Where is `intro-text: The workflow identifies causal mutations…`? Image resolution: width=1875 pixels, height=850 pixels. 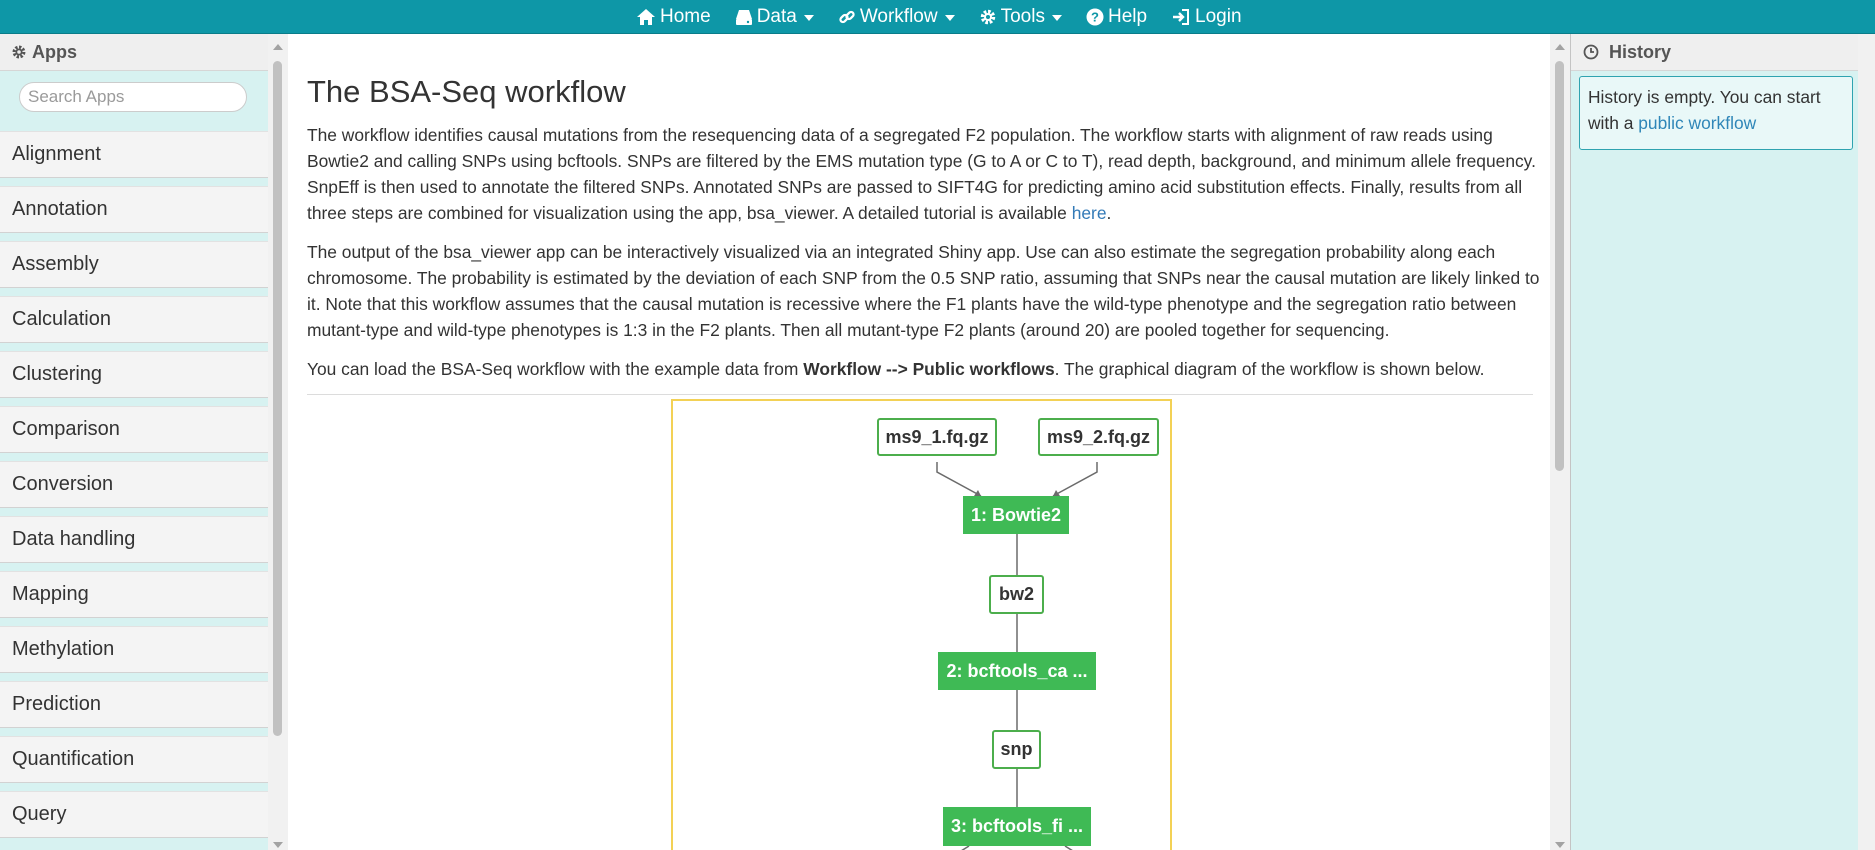 intro-text: The workflow identifies causal mutations… is located at coordinates (921, 174).